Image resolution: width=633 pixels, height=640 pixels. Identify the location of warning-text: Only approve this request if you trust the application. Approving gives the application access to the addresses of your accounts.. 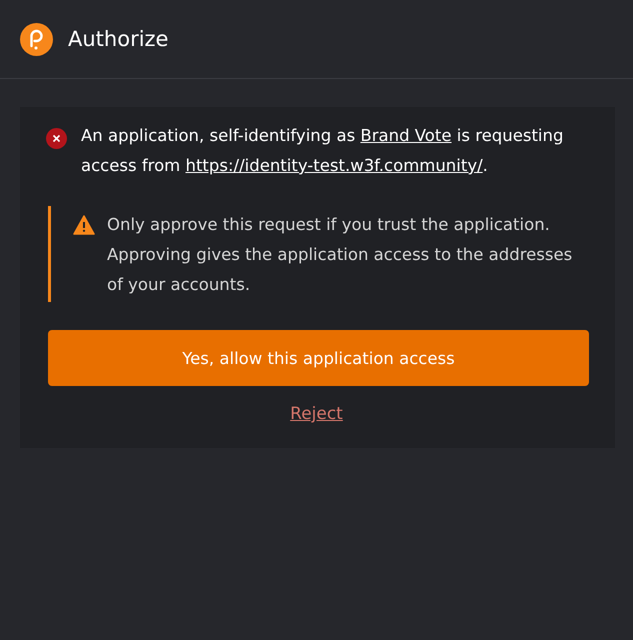
(340, 255).